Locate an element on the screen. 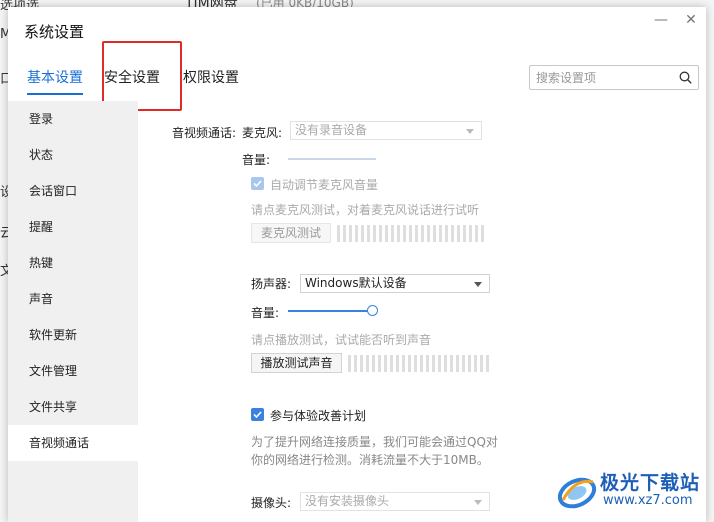 The height and width of the screenshot is (522, 714). speaker-select: Windows默认设备 is located at coordinates (395, 283).